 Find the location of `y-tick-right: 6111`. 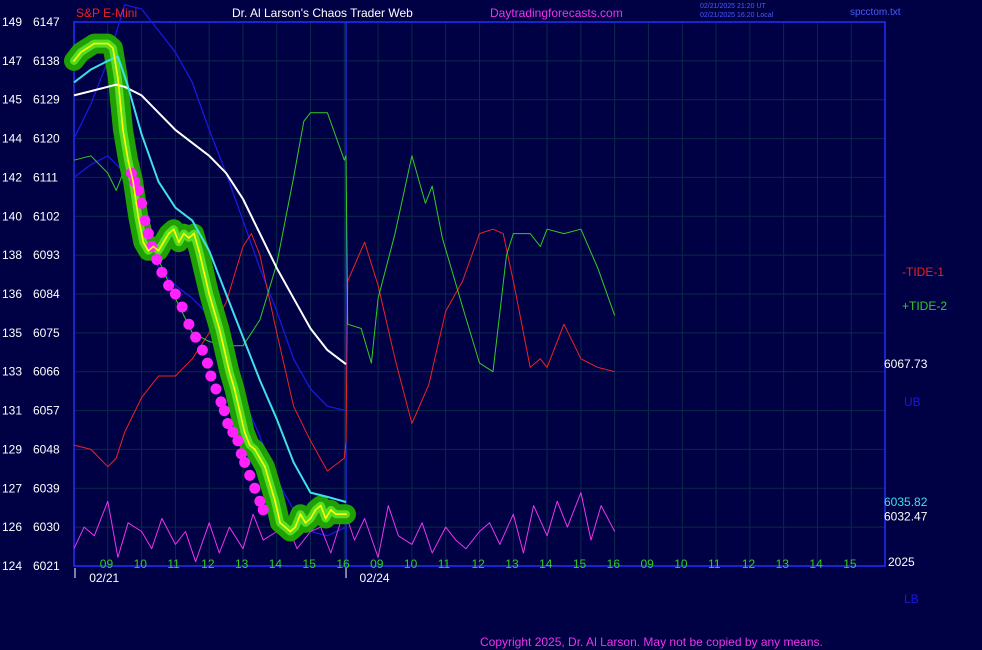

y-tick-right: 6111 is located at coordinates (45, 177).